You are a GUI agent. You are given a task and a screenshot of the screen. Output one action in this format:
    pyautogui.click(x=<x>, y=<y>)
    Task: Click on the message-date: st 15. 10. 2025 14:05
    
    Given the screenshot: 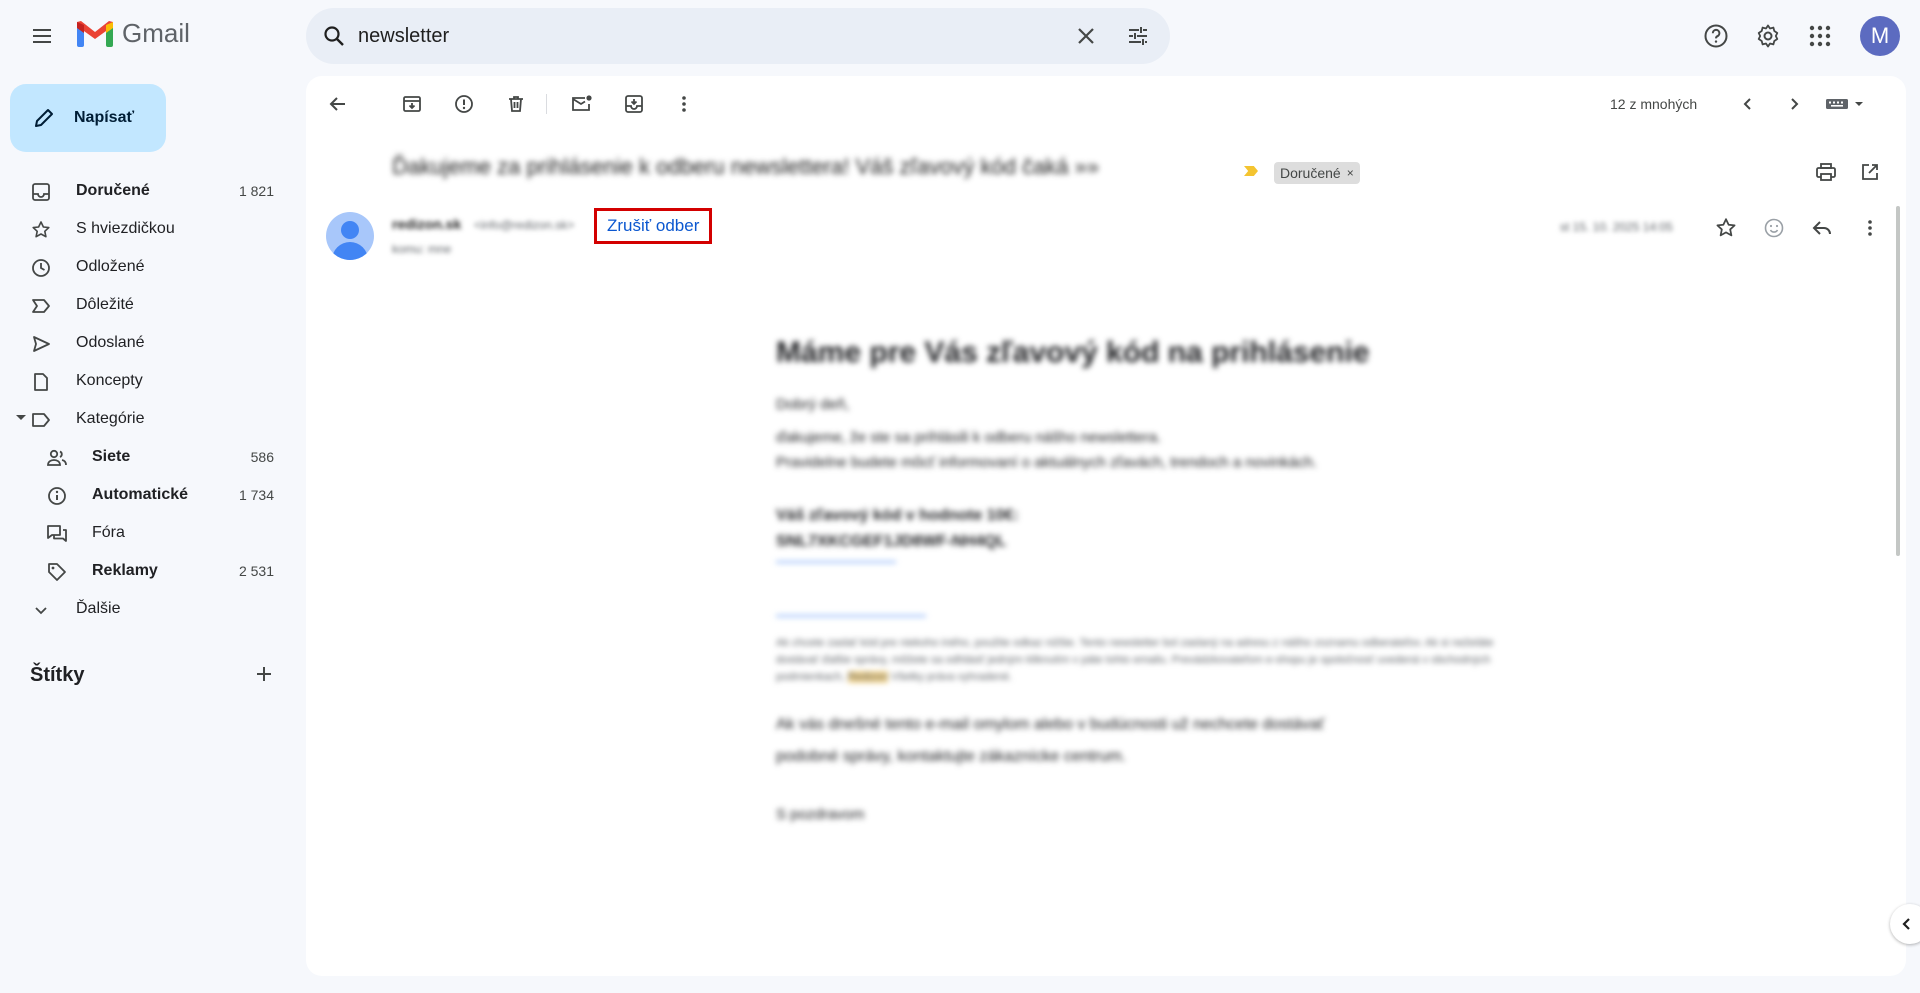 What is the action you would take?
    pyautogui.click(x=1616, y=227)
    